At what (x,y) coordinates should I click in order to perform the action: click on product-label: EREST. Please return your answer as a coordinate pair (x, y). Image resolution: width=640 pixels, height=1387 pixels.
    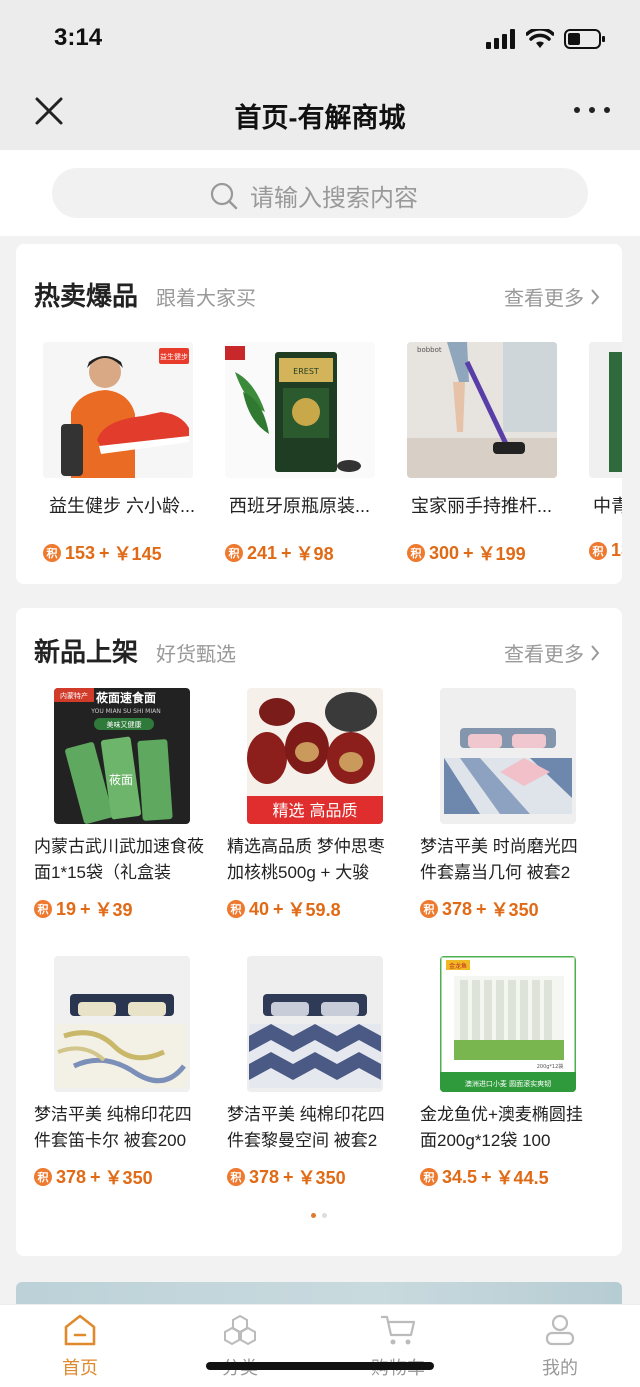
    Looking at the image, I should click on (306, 371).